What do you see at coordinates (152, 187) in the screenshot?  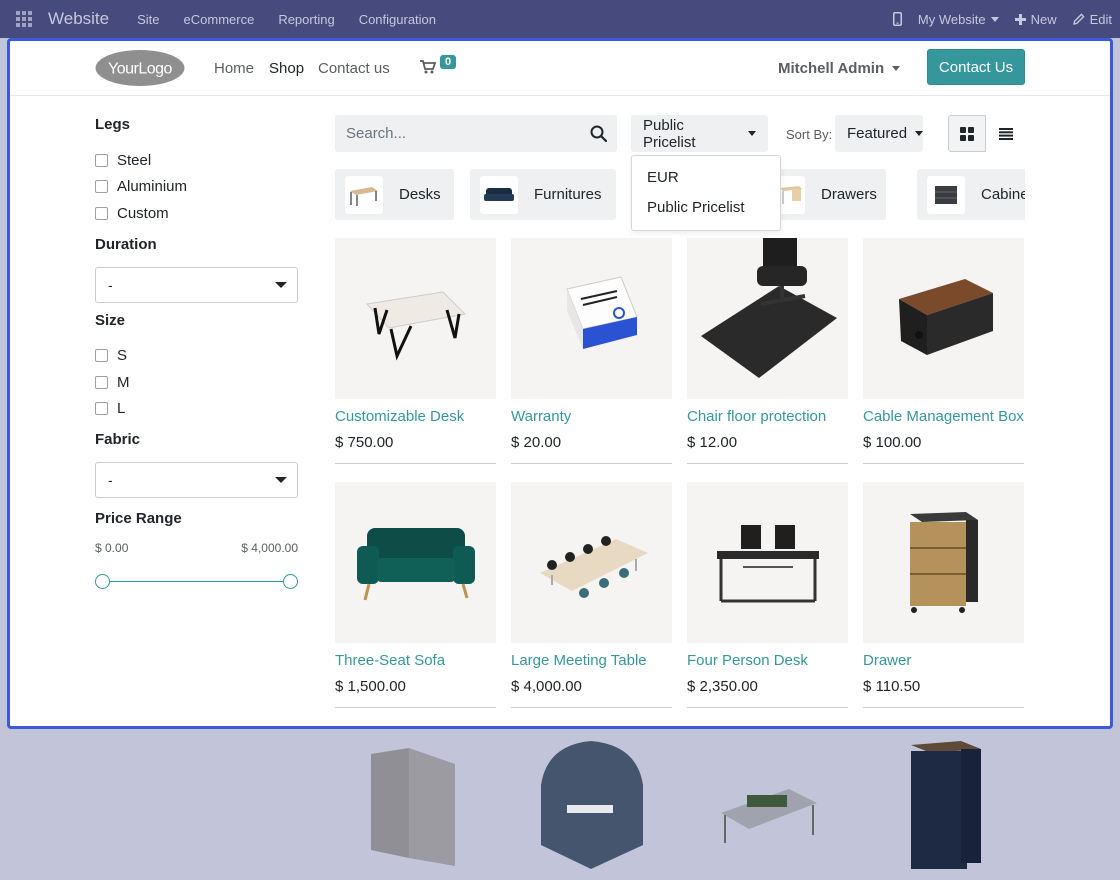 I see `filter-option-label: Aluminium` at bounding box center [152, 187].